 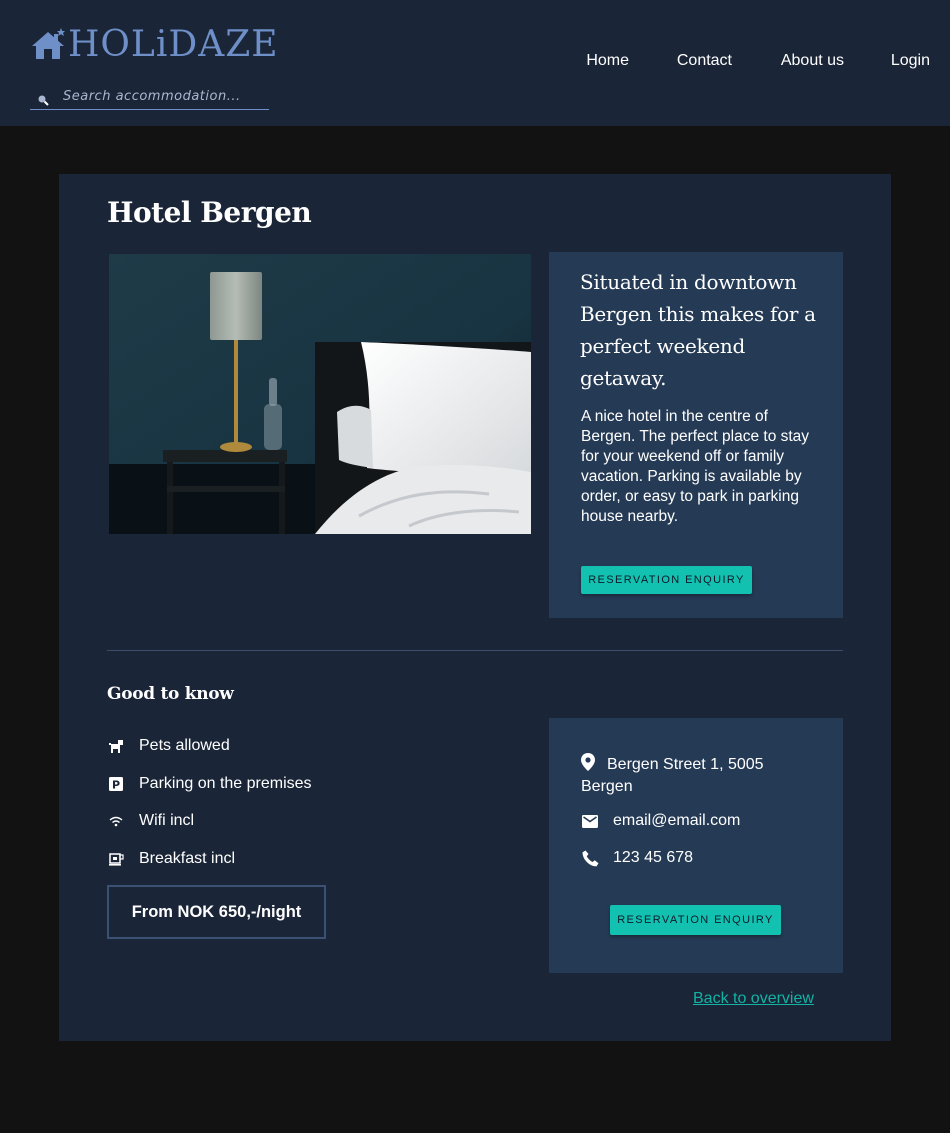 What do you see at coordinates (812, 61) in the screenshot?
I see `nav-about-us: About us` at bounding box center [812, 61].